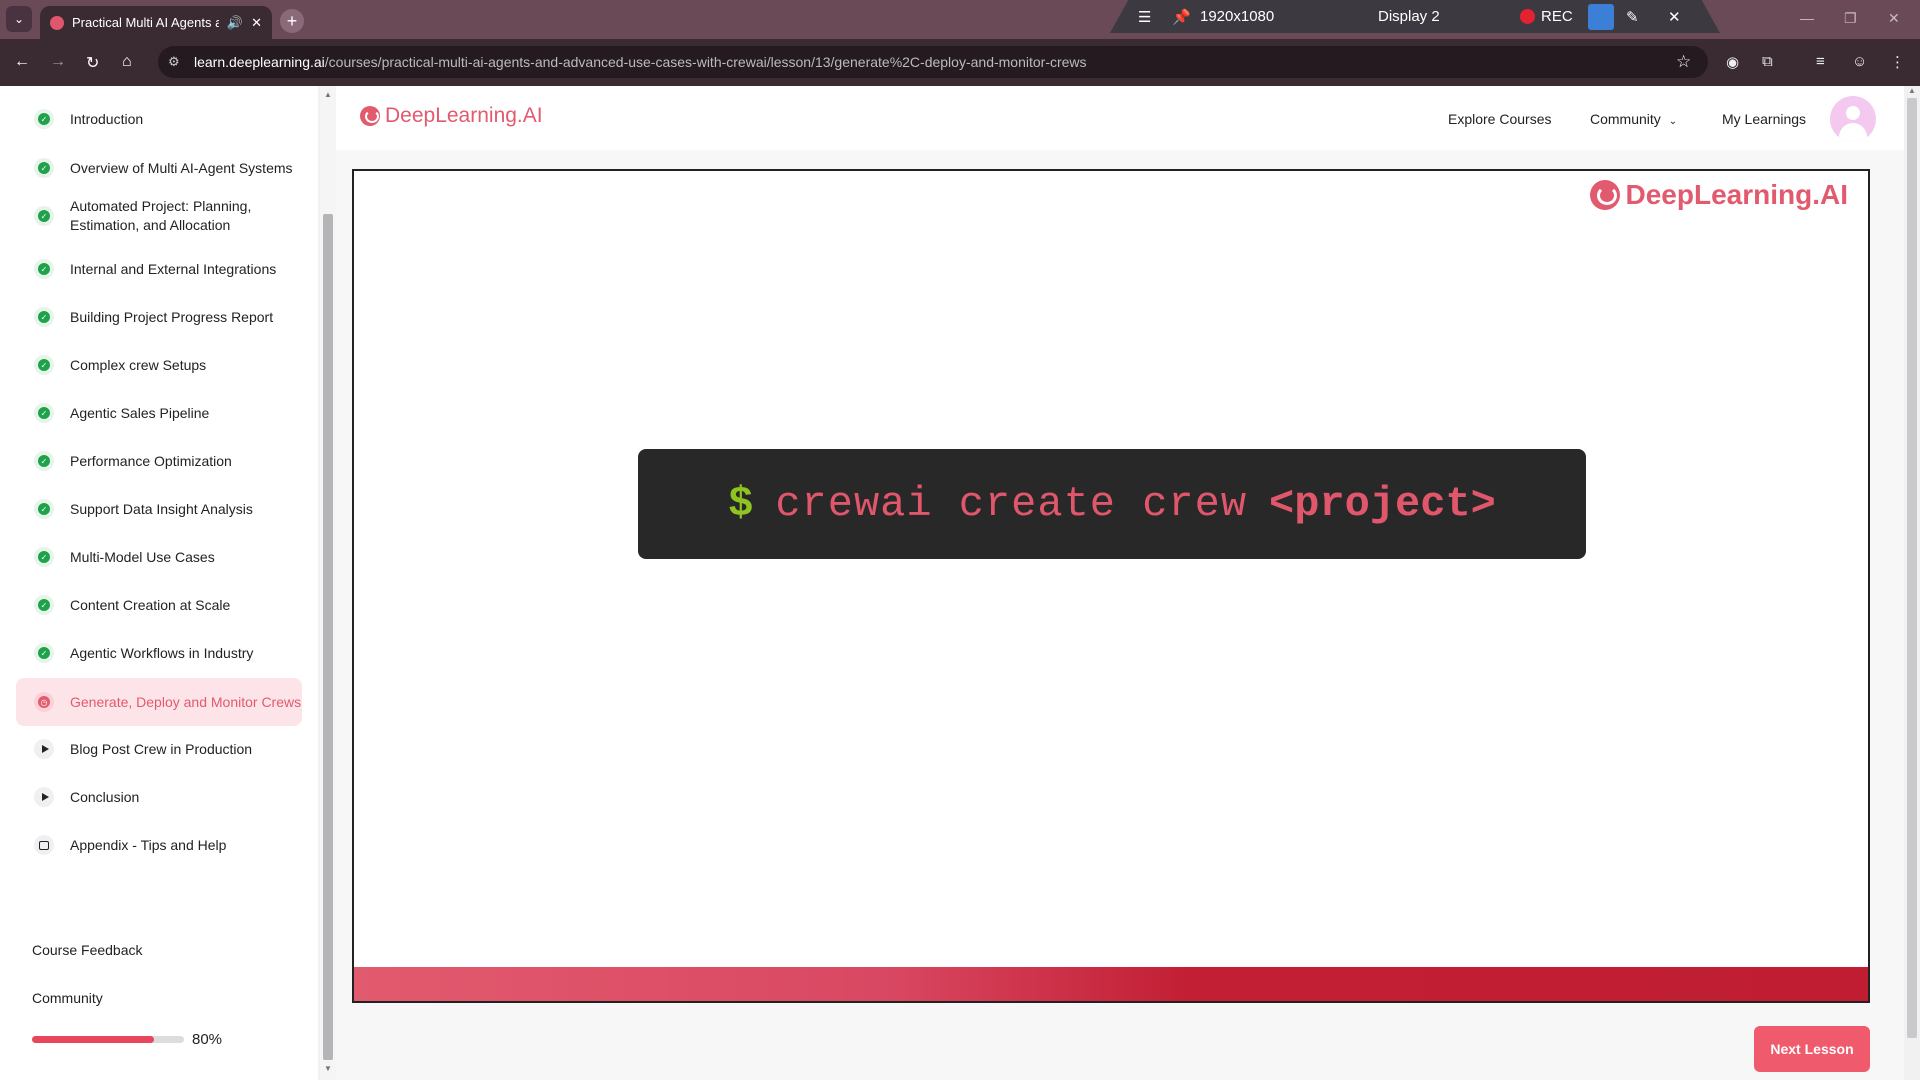 The width and height of the screenshot is (1920, 1080). I want to click on lesson-item: ✓ Introduction, so click(159, 119).